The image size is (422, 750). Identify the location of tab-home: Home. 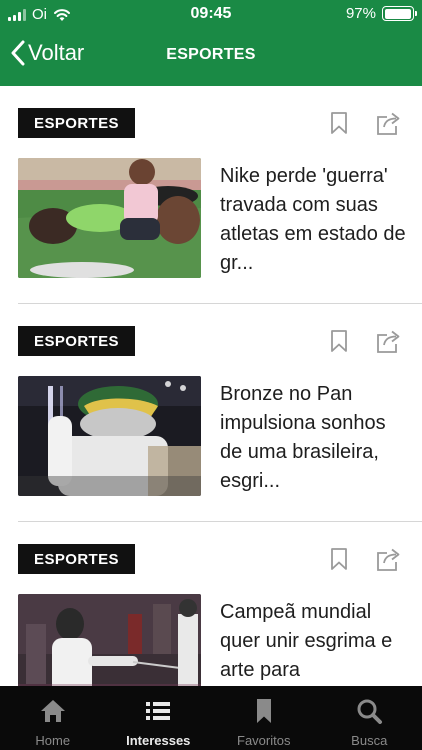
(53, 718).